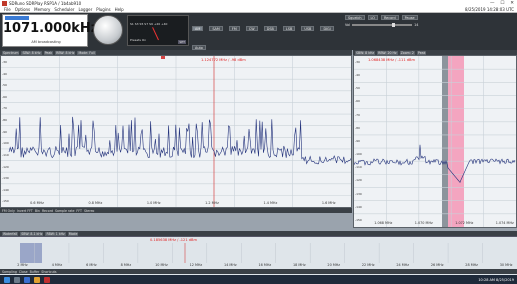  Describe the element at coordinates (8, 211) in the screenshot. I see `fm-only-toggle: FM Only` at that location.